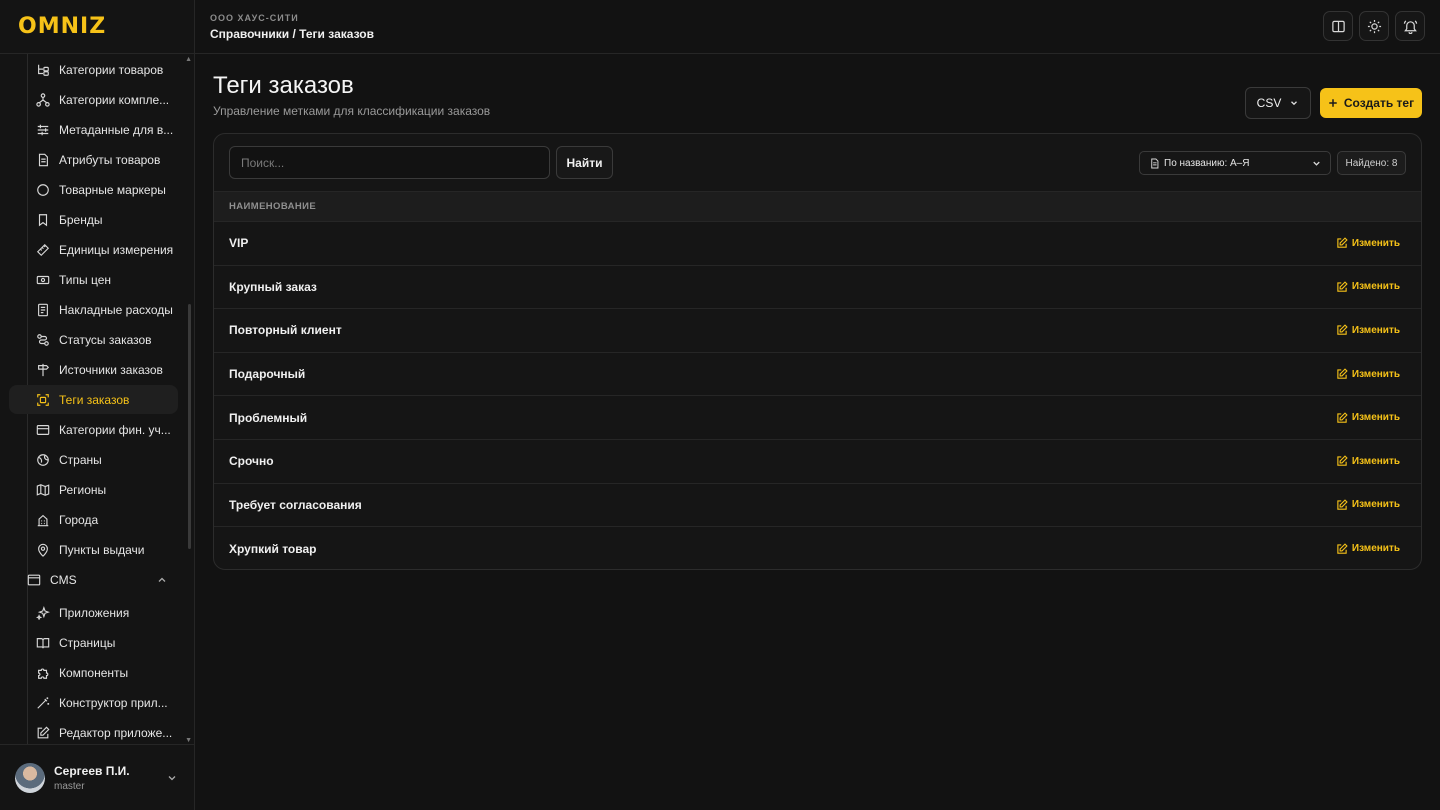 The image size is (1440, 810). What do you see at coordinates (43, 279) in the screenshot?
I see `banknote-icon` at bounding box center [43, 279].